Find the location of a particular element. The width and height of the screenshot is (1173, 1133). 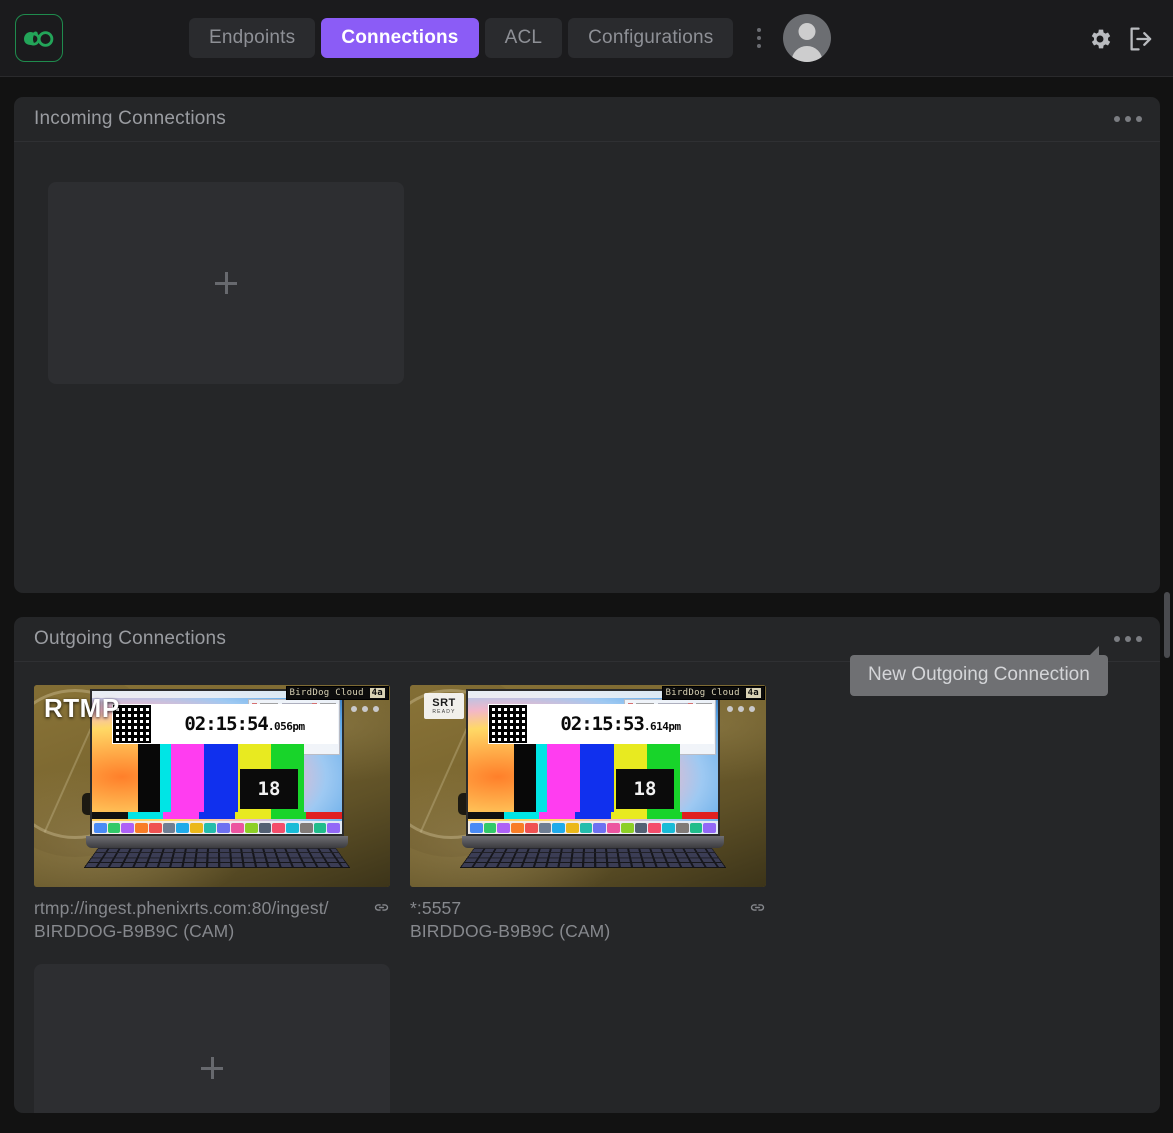

timecode-text: 02:15:54.056pm is located at coordinates (244, 724).